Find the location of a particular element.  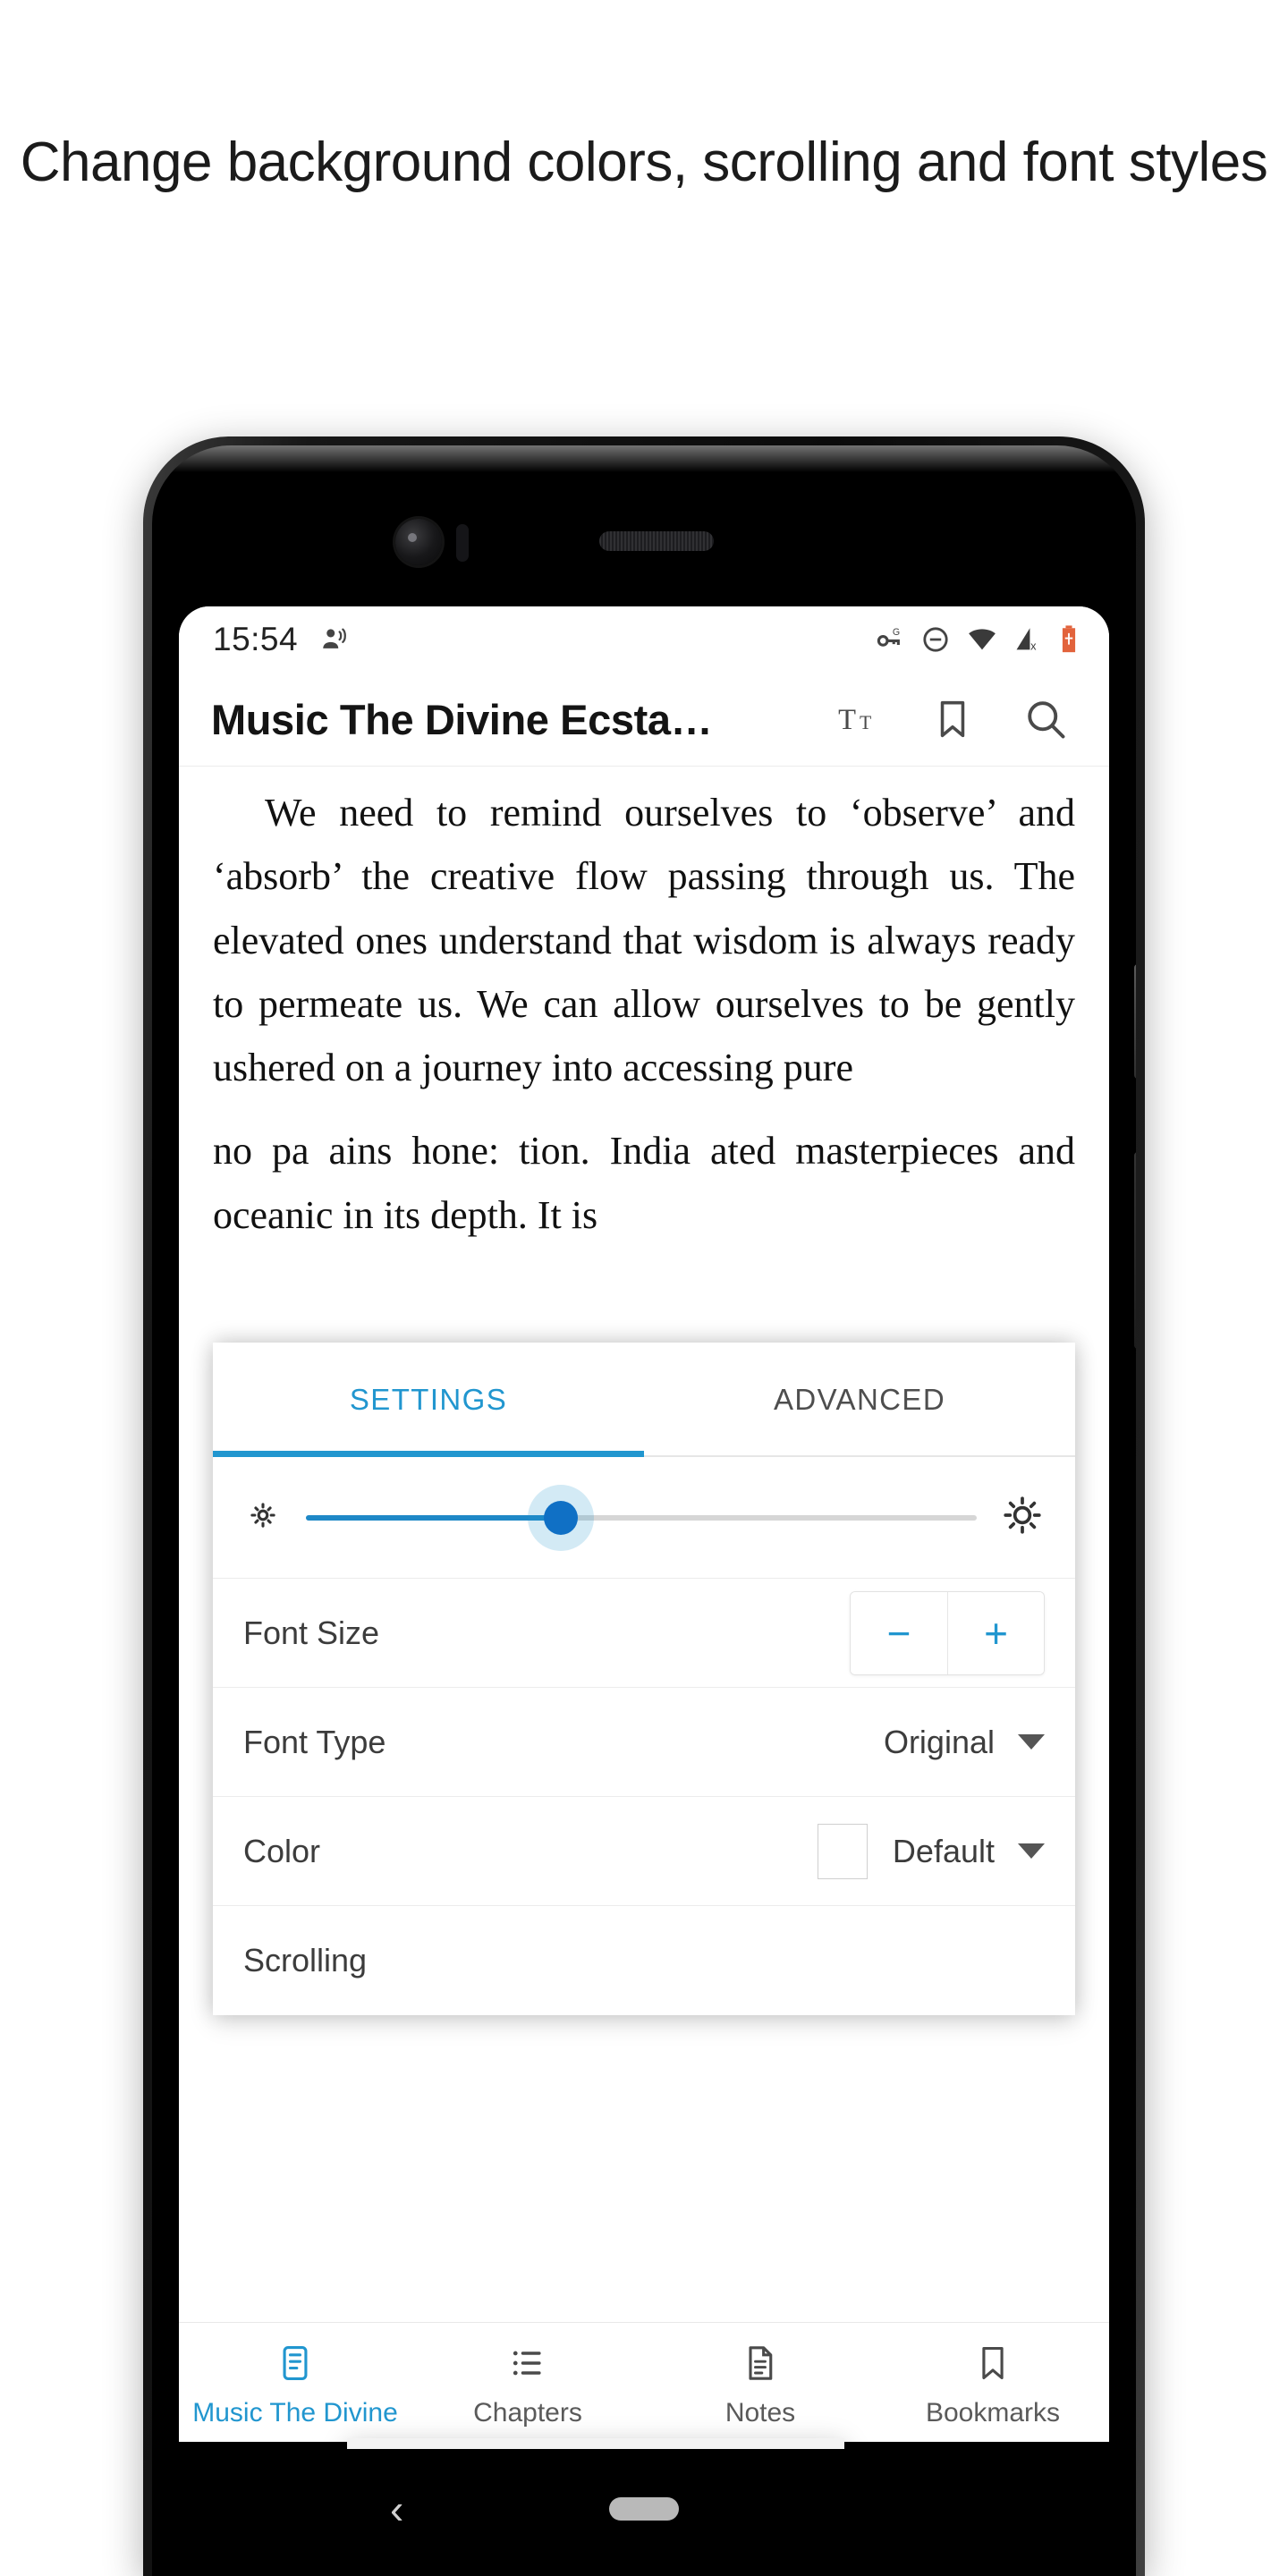

front-camera-icon is located at coordinates (418, 542).